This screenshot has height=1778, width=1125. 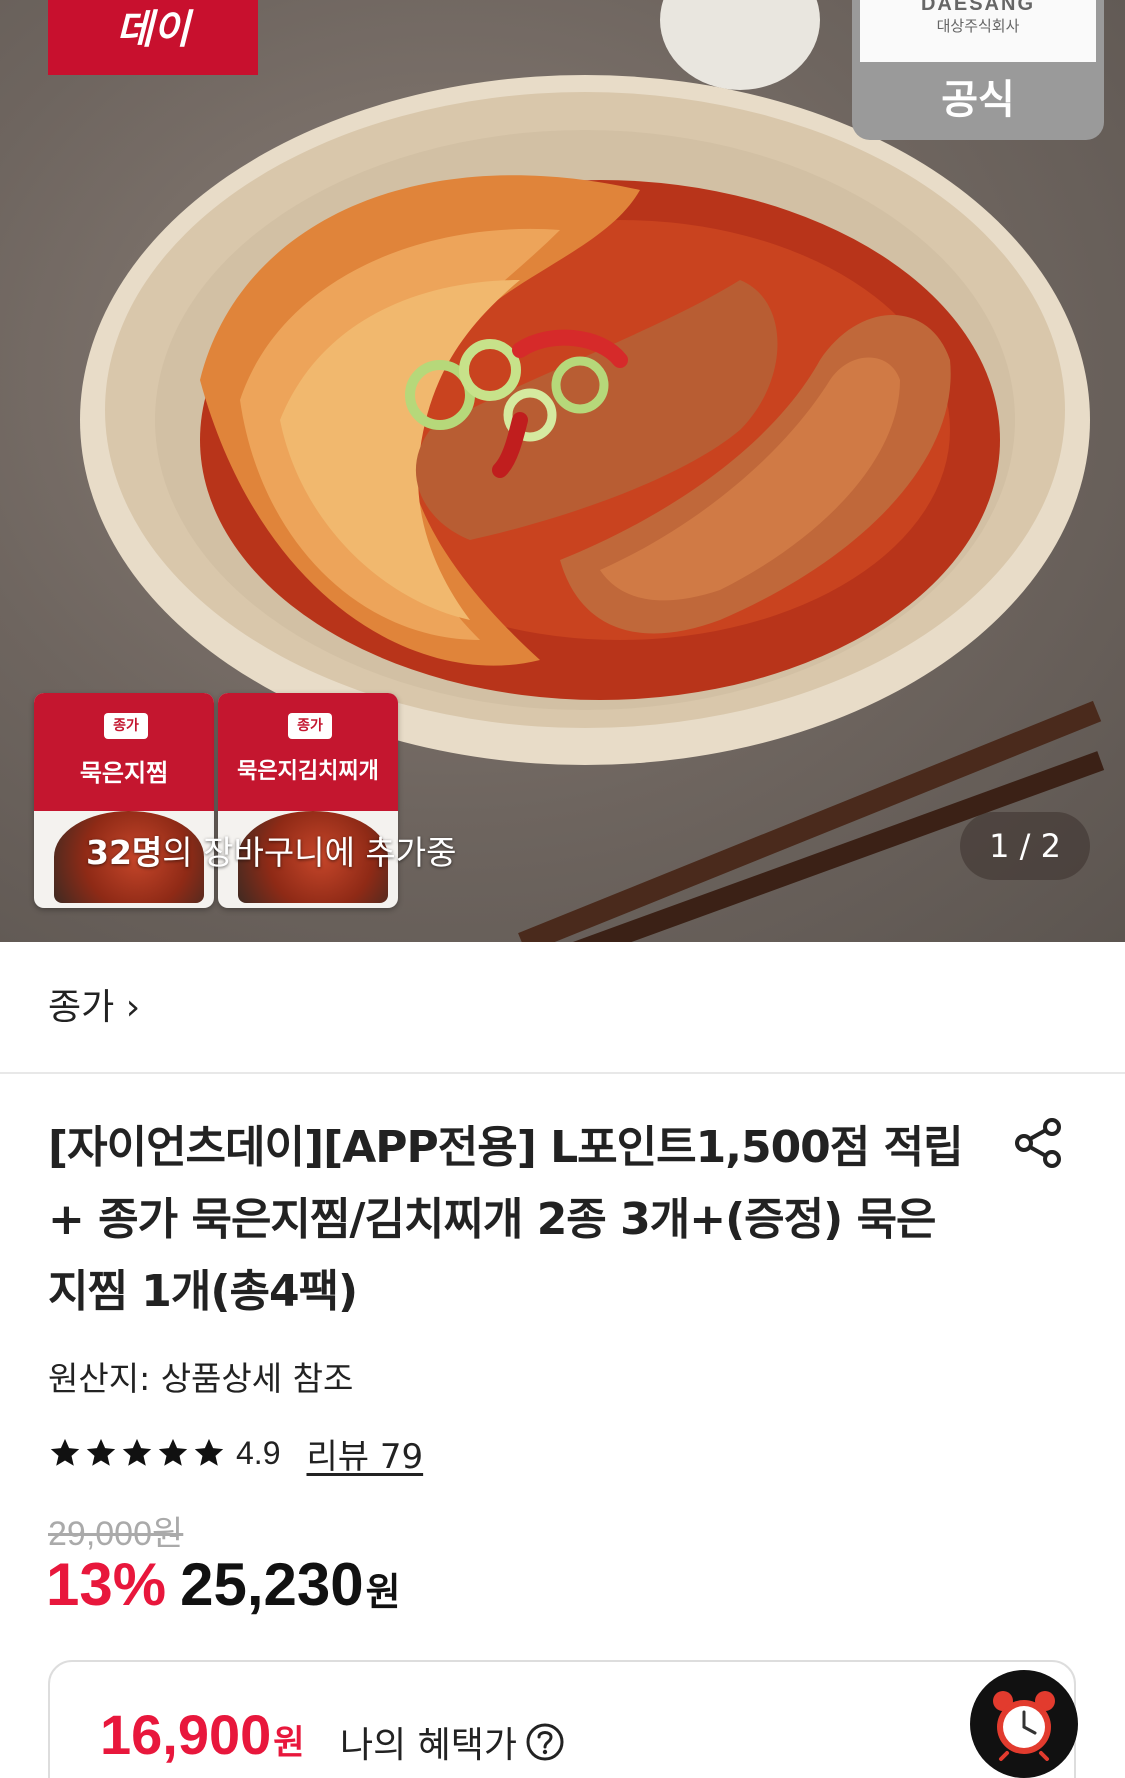 What do you see at coordinates (562, 1073) in the screenshot?
I see `section-divider` at bounding box center [562, 1073].